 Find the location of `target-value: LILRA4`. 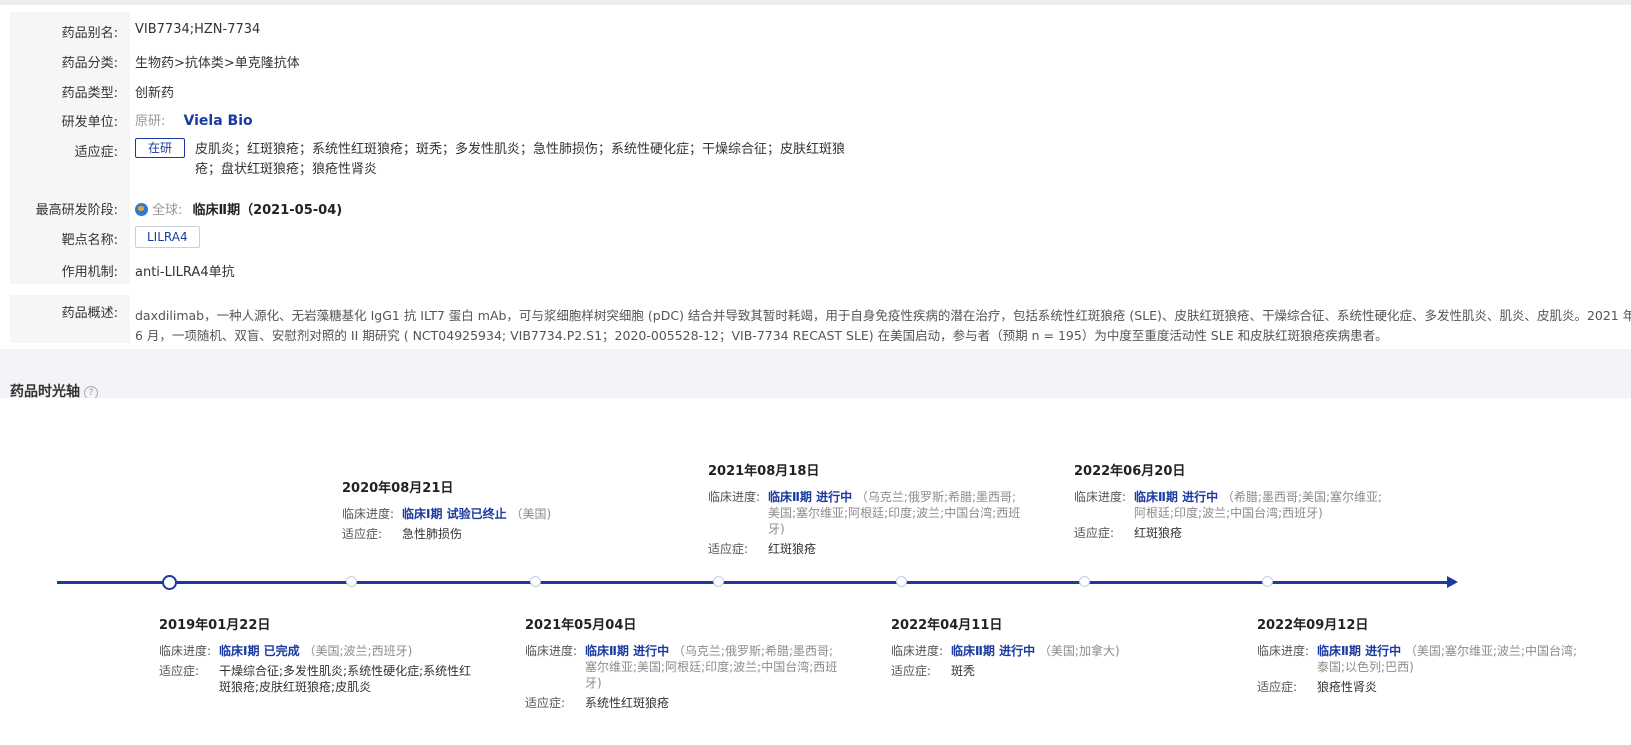

target-value: LILRA4 is located at coordinates (167, 237).